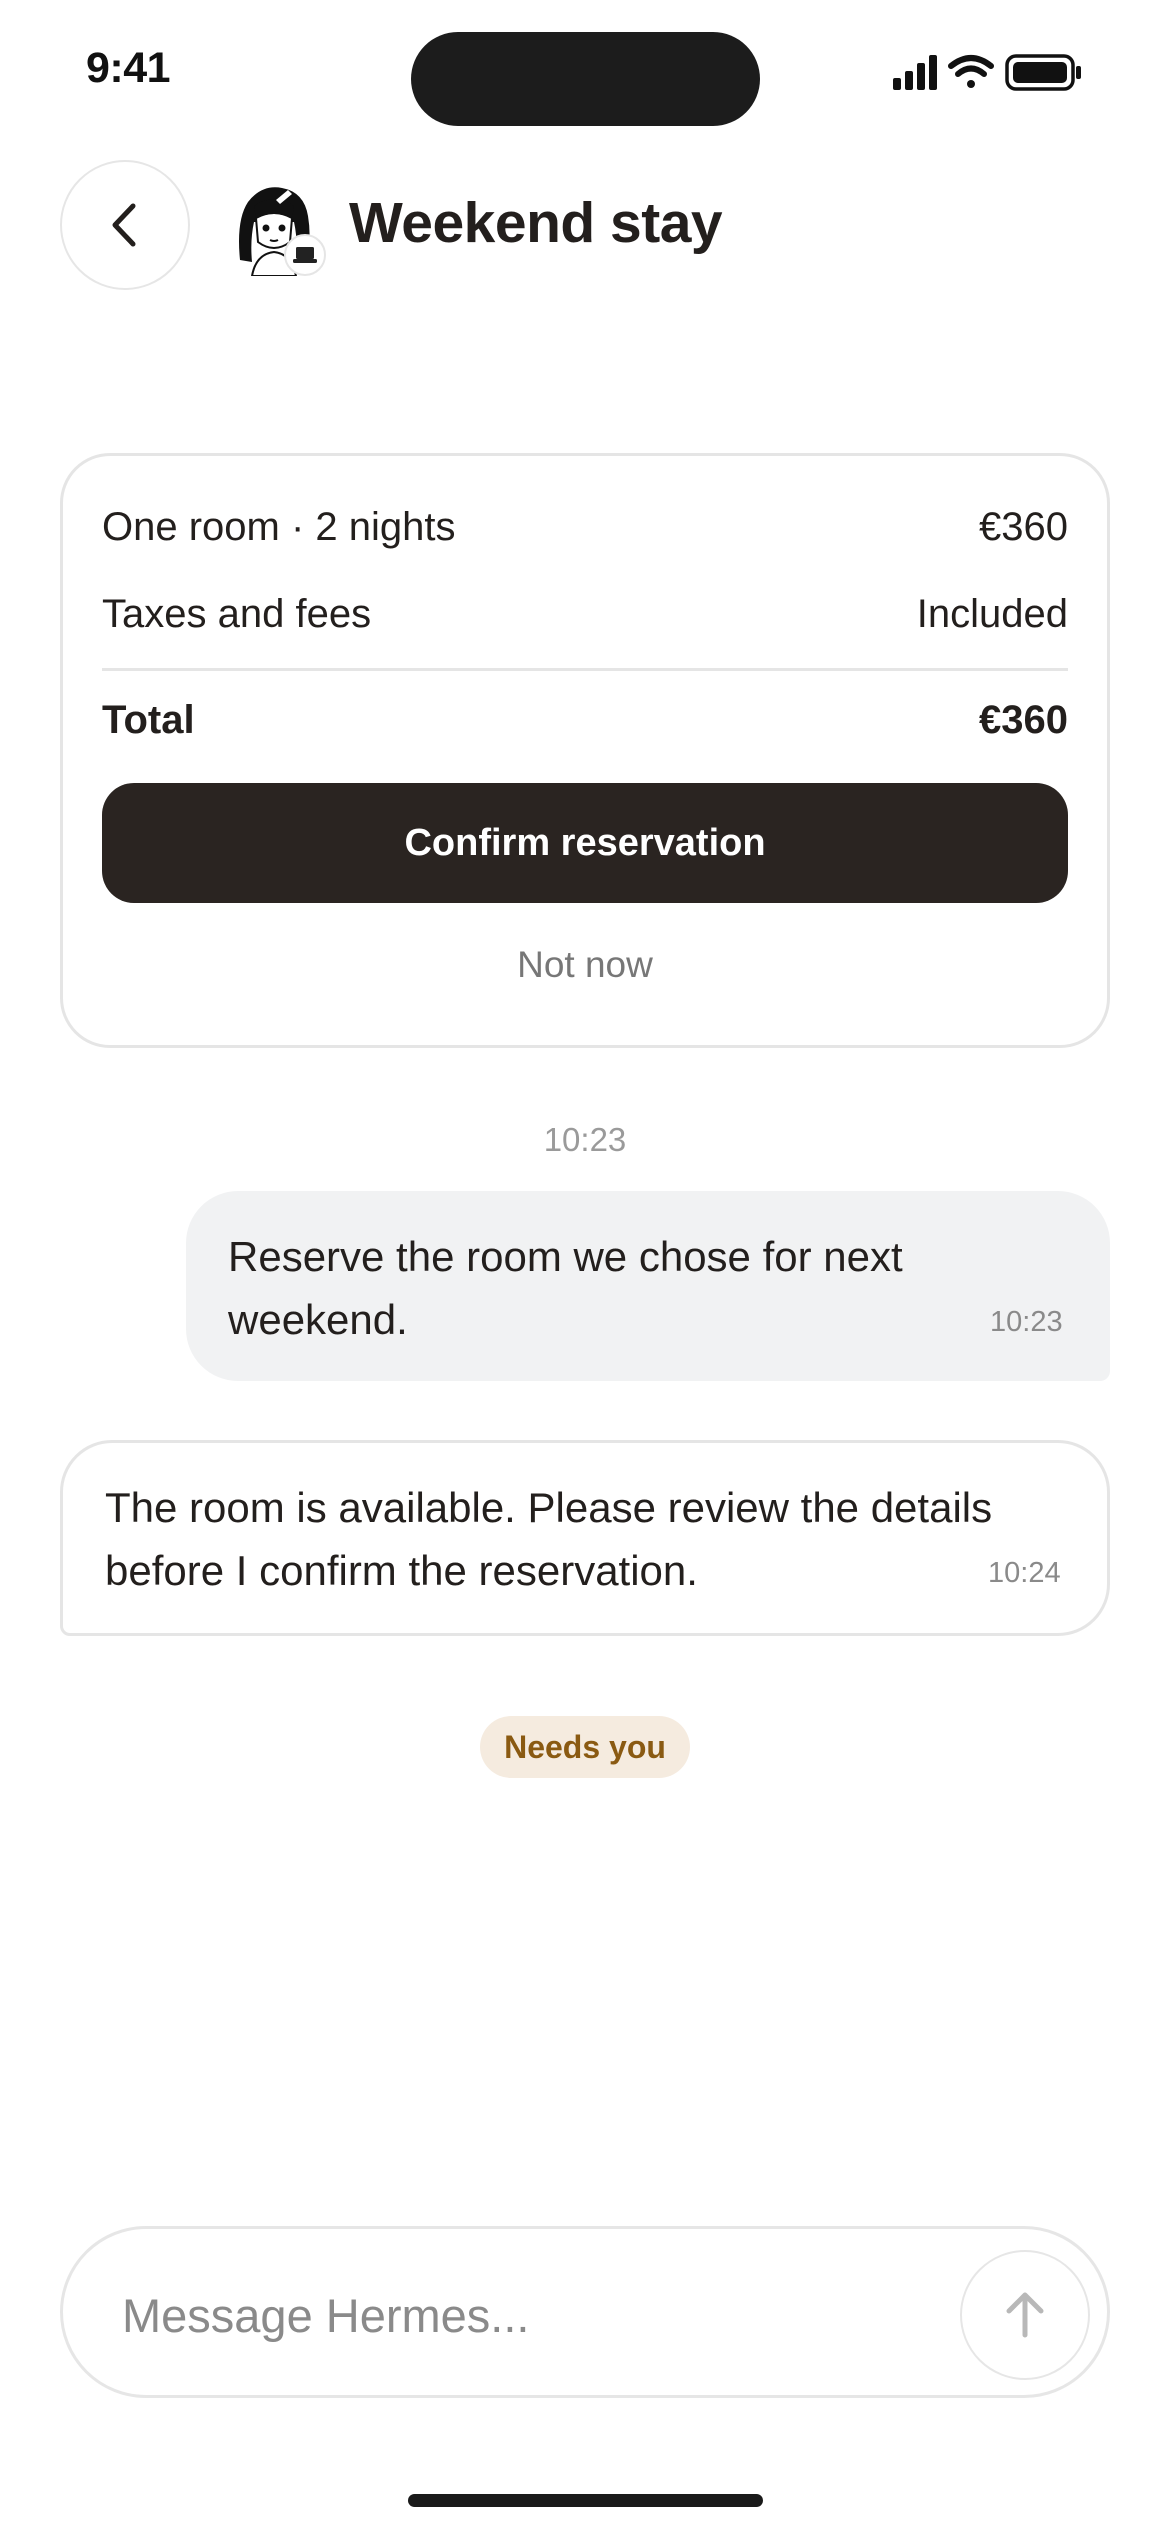 The image size is (1170, 2532). What do you see at coordinates (585, 1747) in the screenshot?
I see `needs-you-status-badge: Needs you` at bounding box center [585, 1747].